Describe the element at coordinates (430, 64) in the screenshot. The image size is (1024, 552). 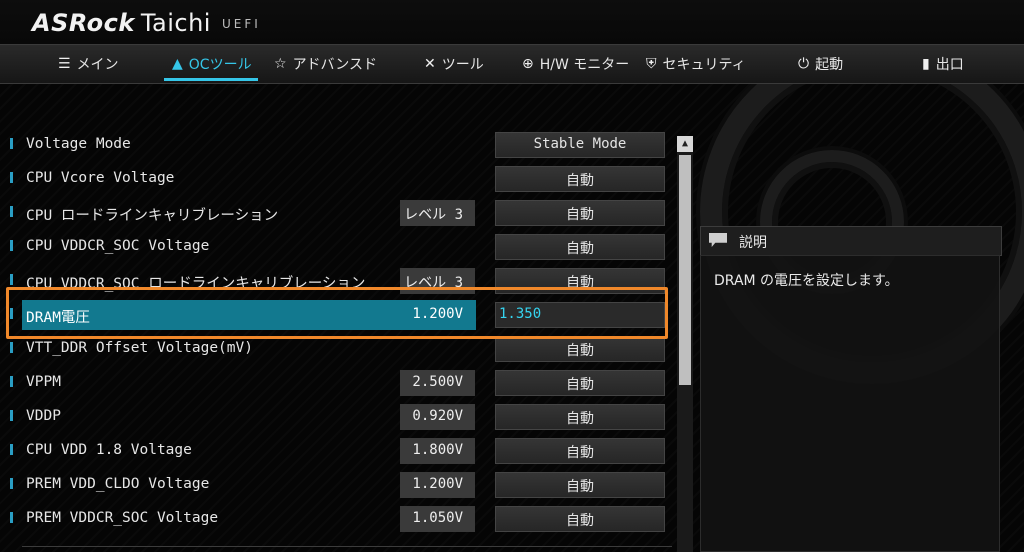
I see `tools-icon: ✕` at that location.